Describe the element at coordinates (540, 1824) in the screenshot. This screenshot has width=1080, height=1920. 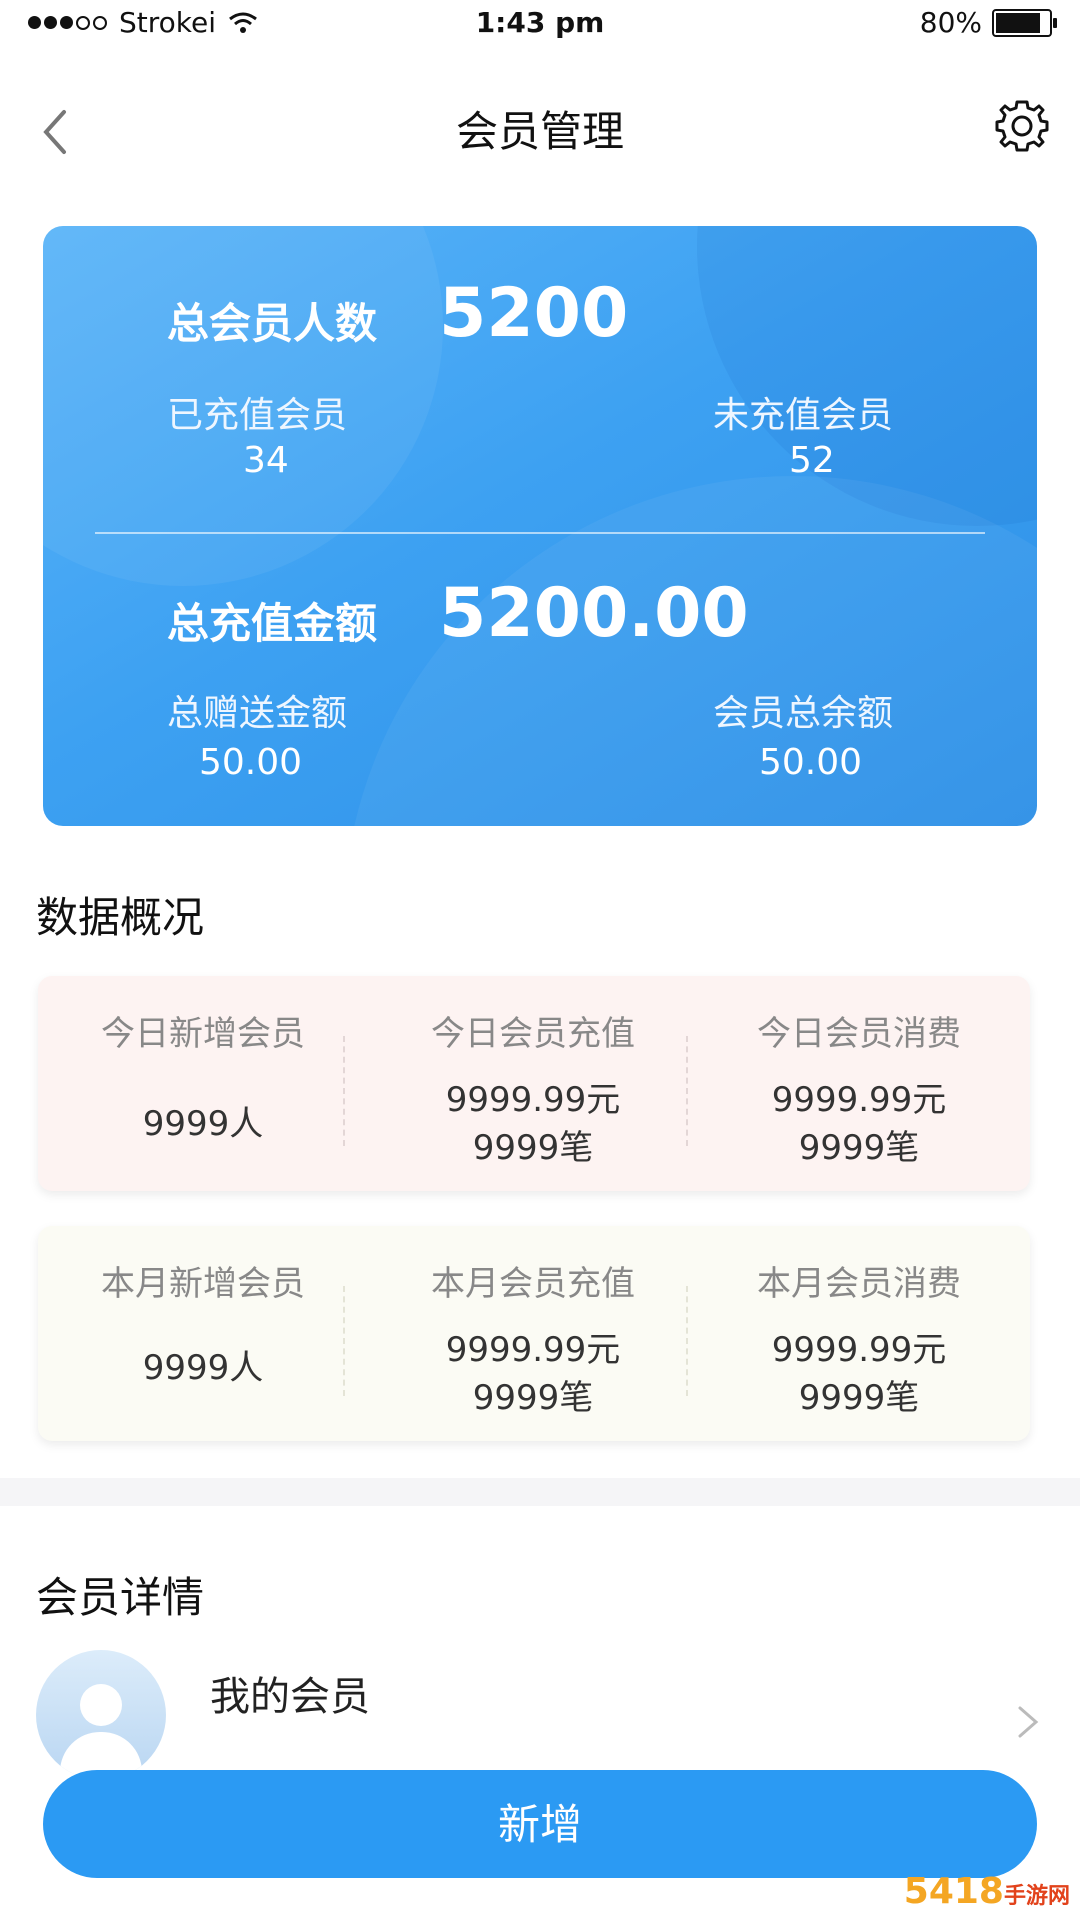
I see `add-button: 新增` at that location.